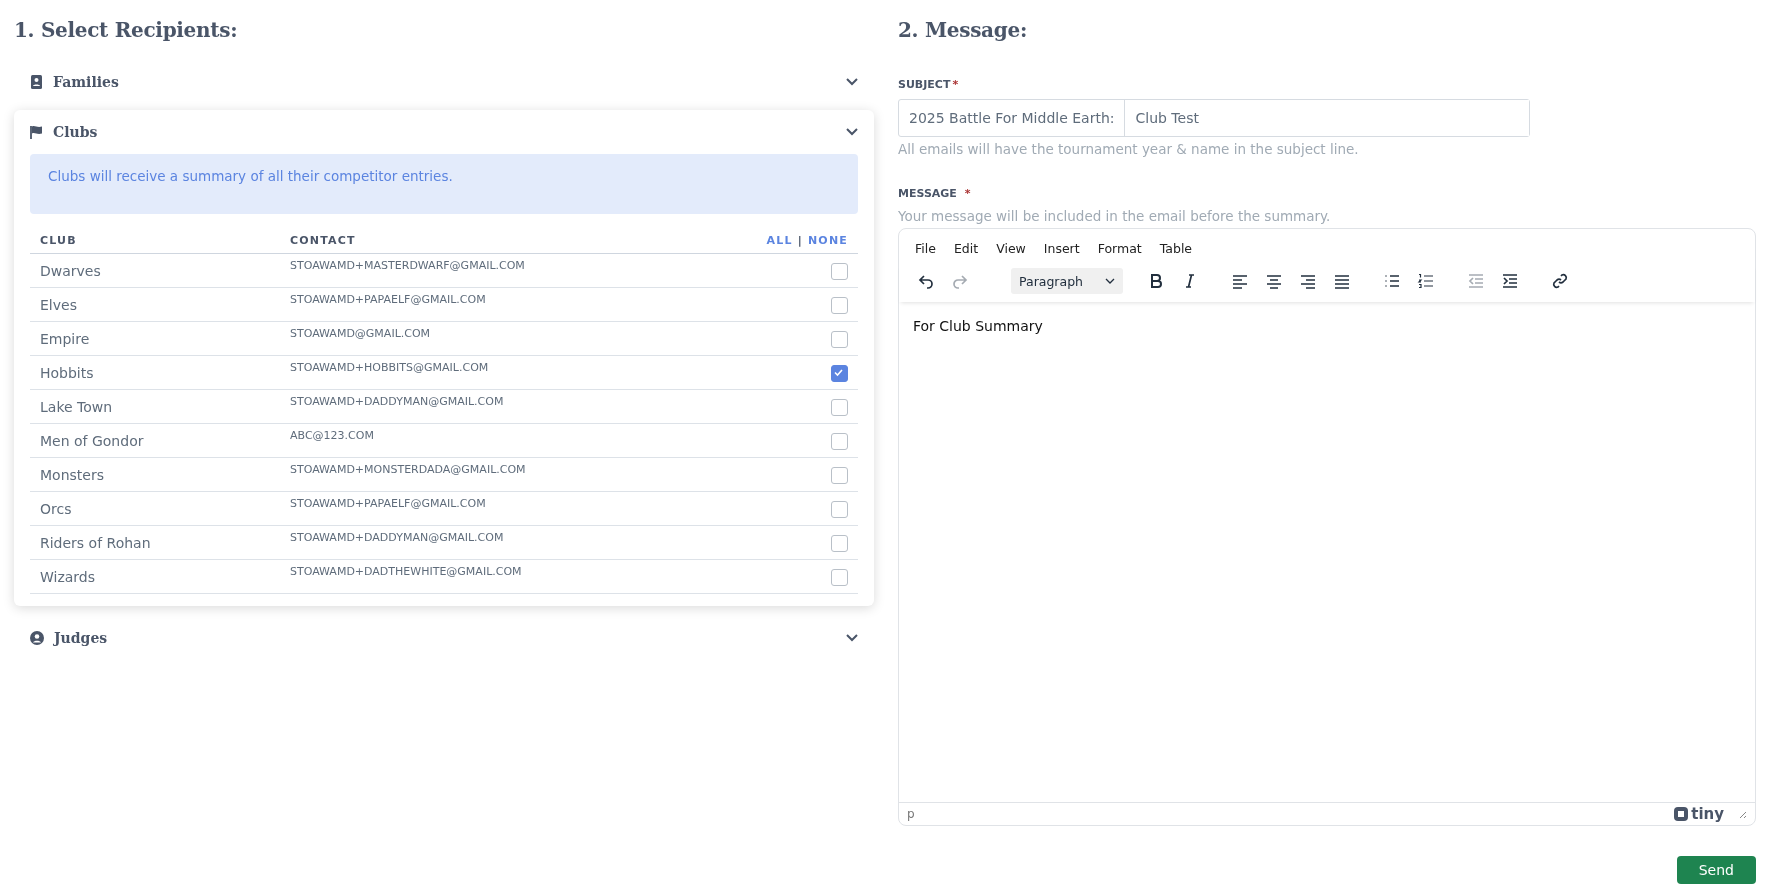 The image size is (1771, 888). What do you see at coordinates (155, 304) in the screenshot?
I see `table-cell: Elves` at bounding box center [155, 304].